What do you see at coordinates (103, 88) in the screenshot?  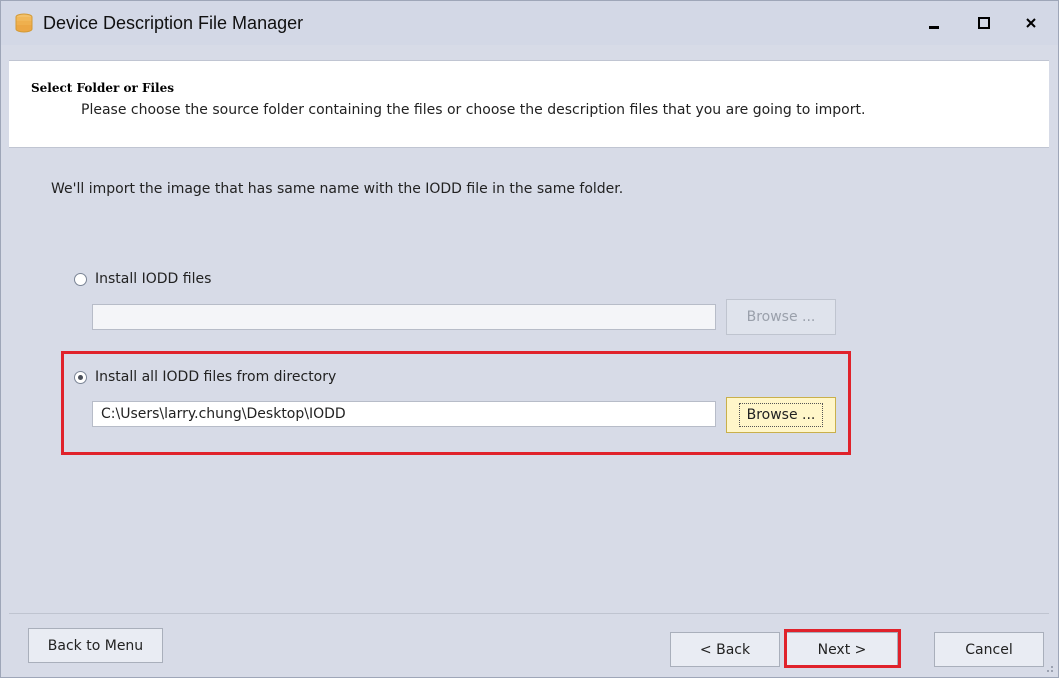 I see `header-title: Select Folder or Files` at bounding box center [103, 88].